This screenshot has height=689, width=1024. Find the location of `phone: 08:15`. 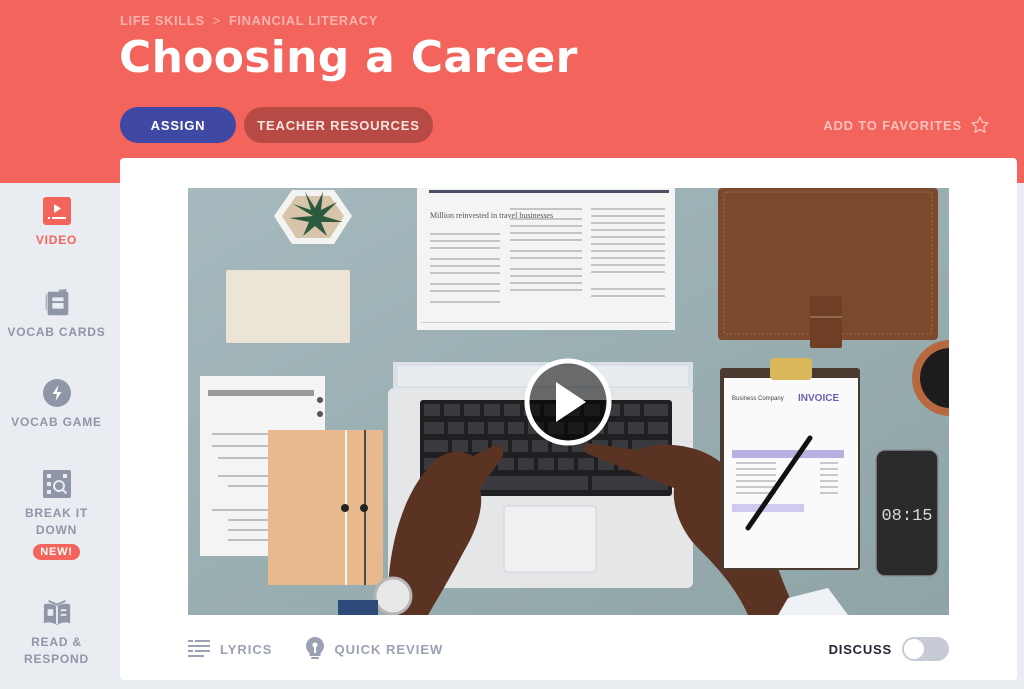

phone: 08:15 is located at coordinates (907, 513).